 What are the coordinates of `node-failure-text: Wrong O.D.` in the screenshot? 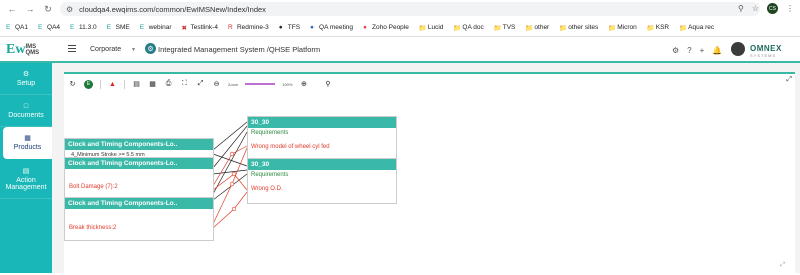 It's located at (267, 189).